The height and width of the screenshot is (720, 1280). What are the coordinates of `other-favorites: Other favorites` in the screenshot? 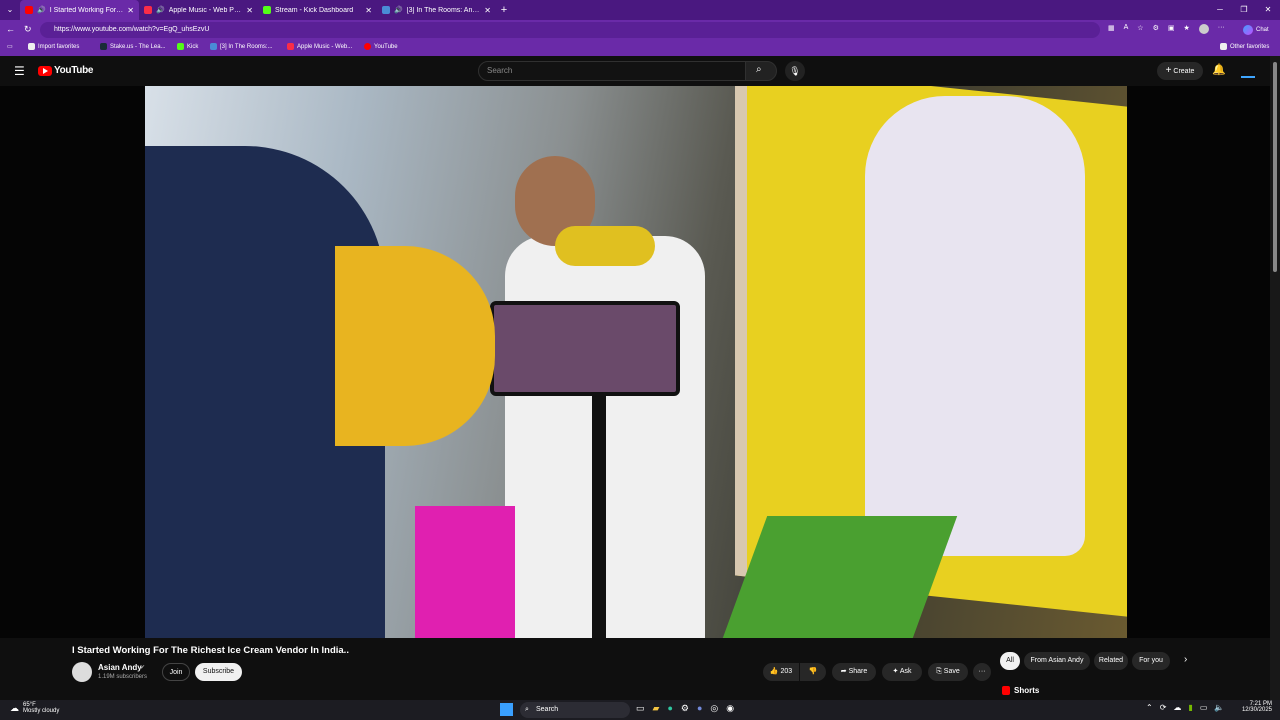 It's located at (1244, 46).